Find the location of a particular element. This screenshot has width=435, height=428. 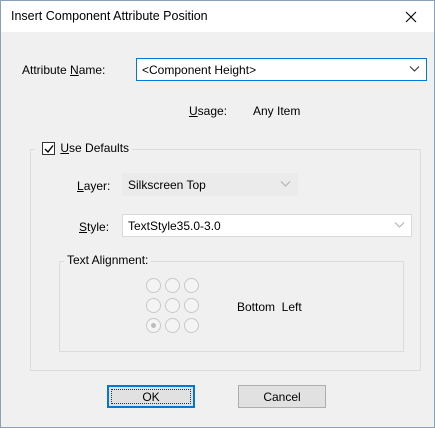

attribute-name-value: <Component Height> is located at coordinates (199, 70).